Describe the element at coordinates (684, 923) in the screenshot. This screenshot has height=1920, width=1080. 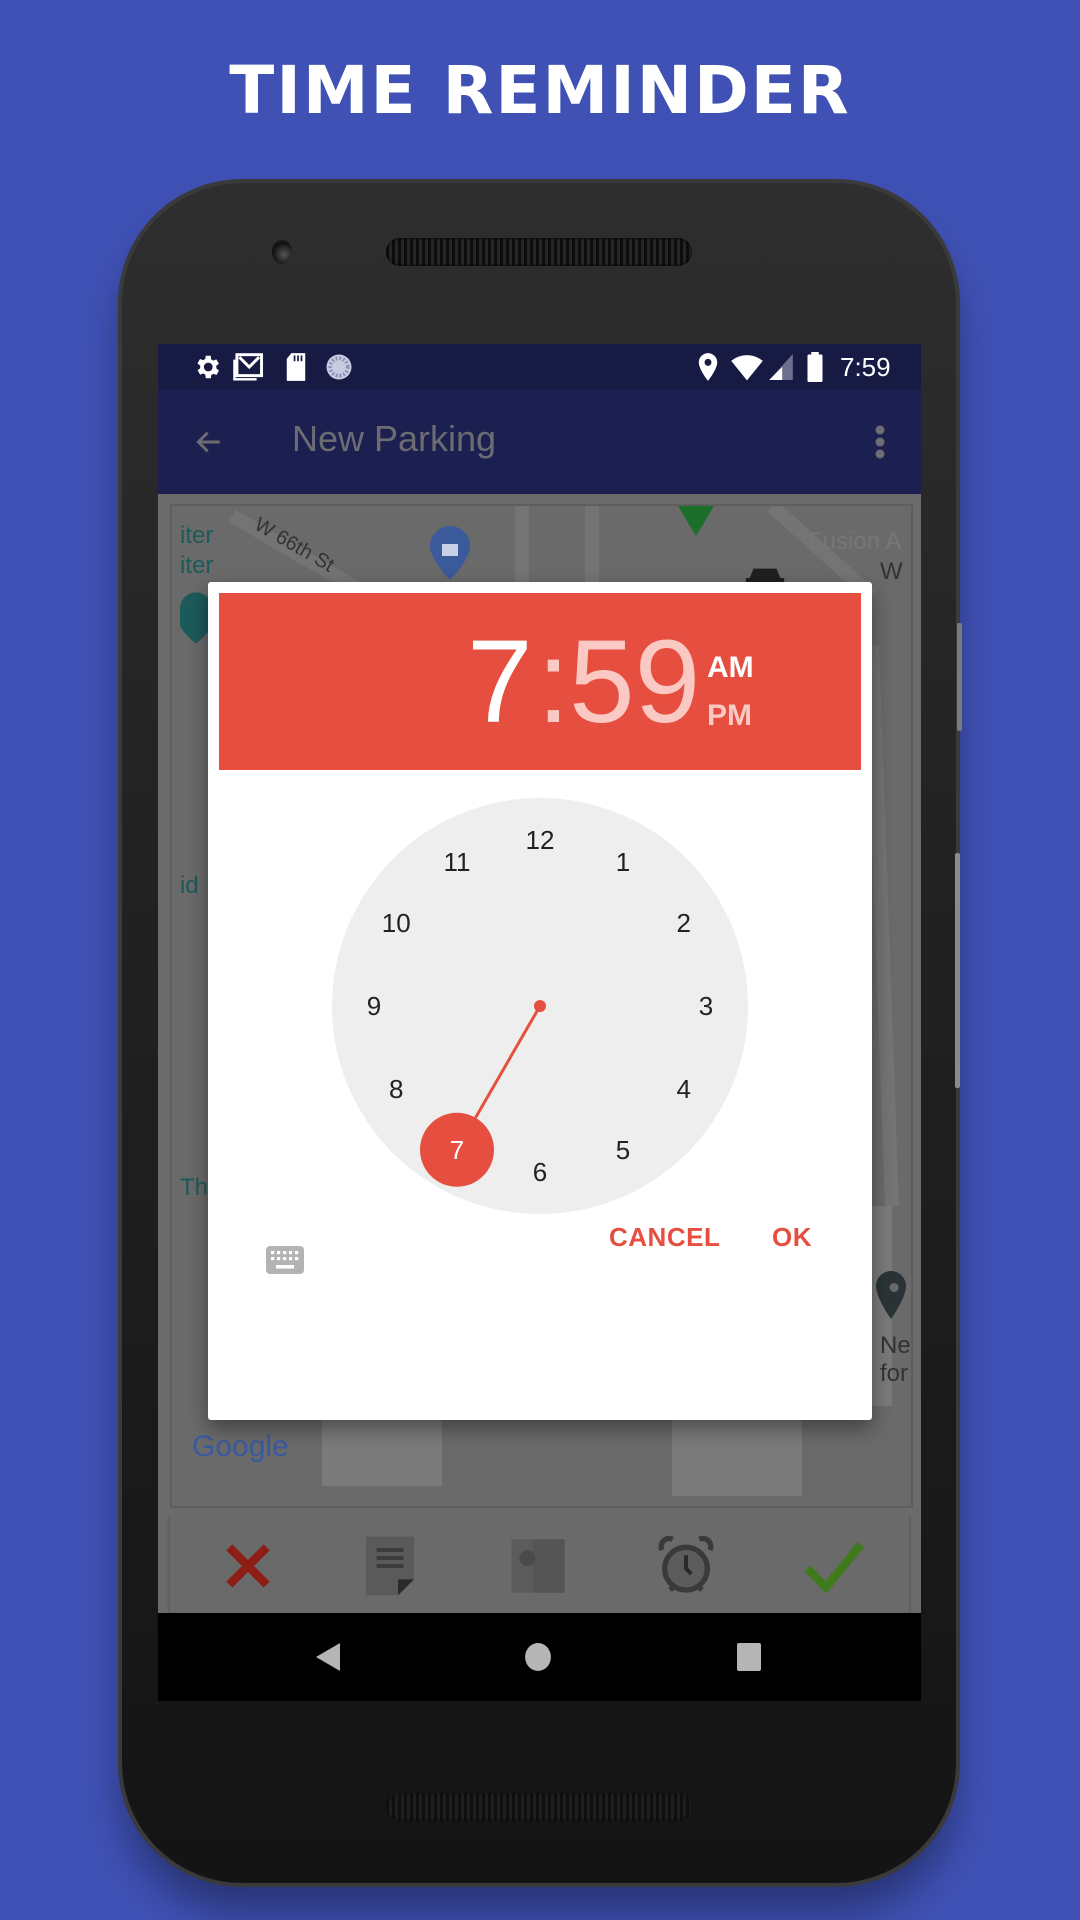
I see `clock-number-2: 2` at that location.